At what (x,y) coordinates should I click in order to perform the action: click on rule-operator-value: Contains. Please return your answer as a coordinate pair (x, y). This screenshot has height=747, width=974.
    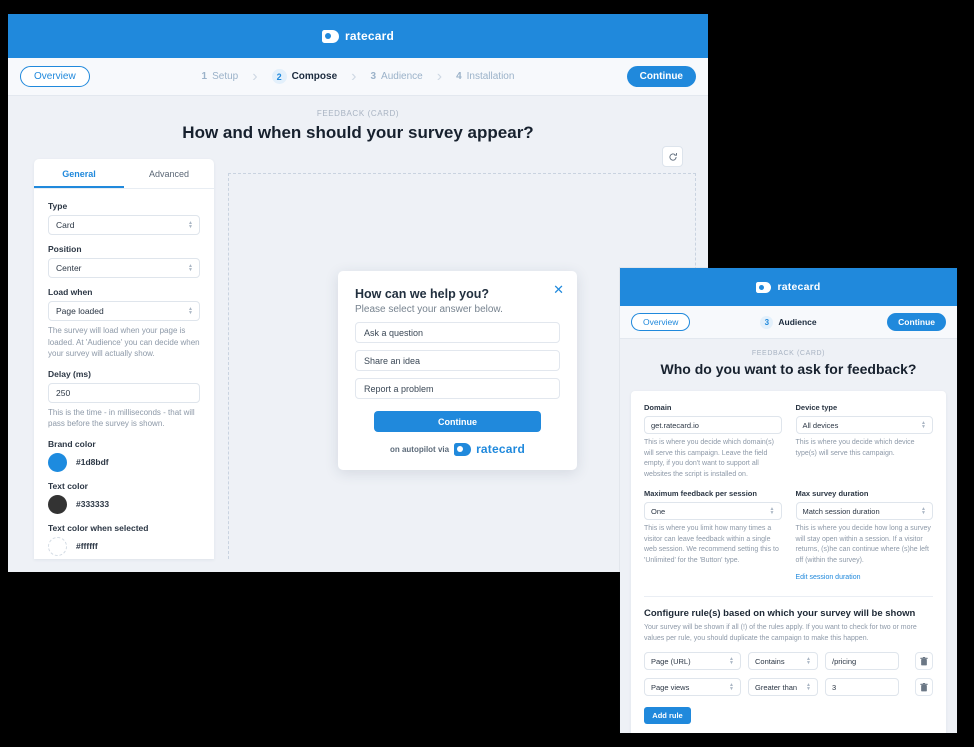
    Looking at the image, I should click on (770, 661).